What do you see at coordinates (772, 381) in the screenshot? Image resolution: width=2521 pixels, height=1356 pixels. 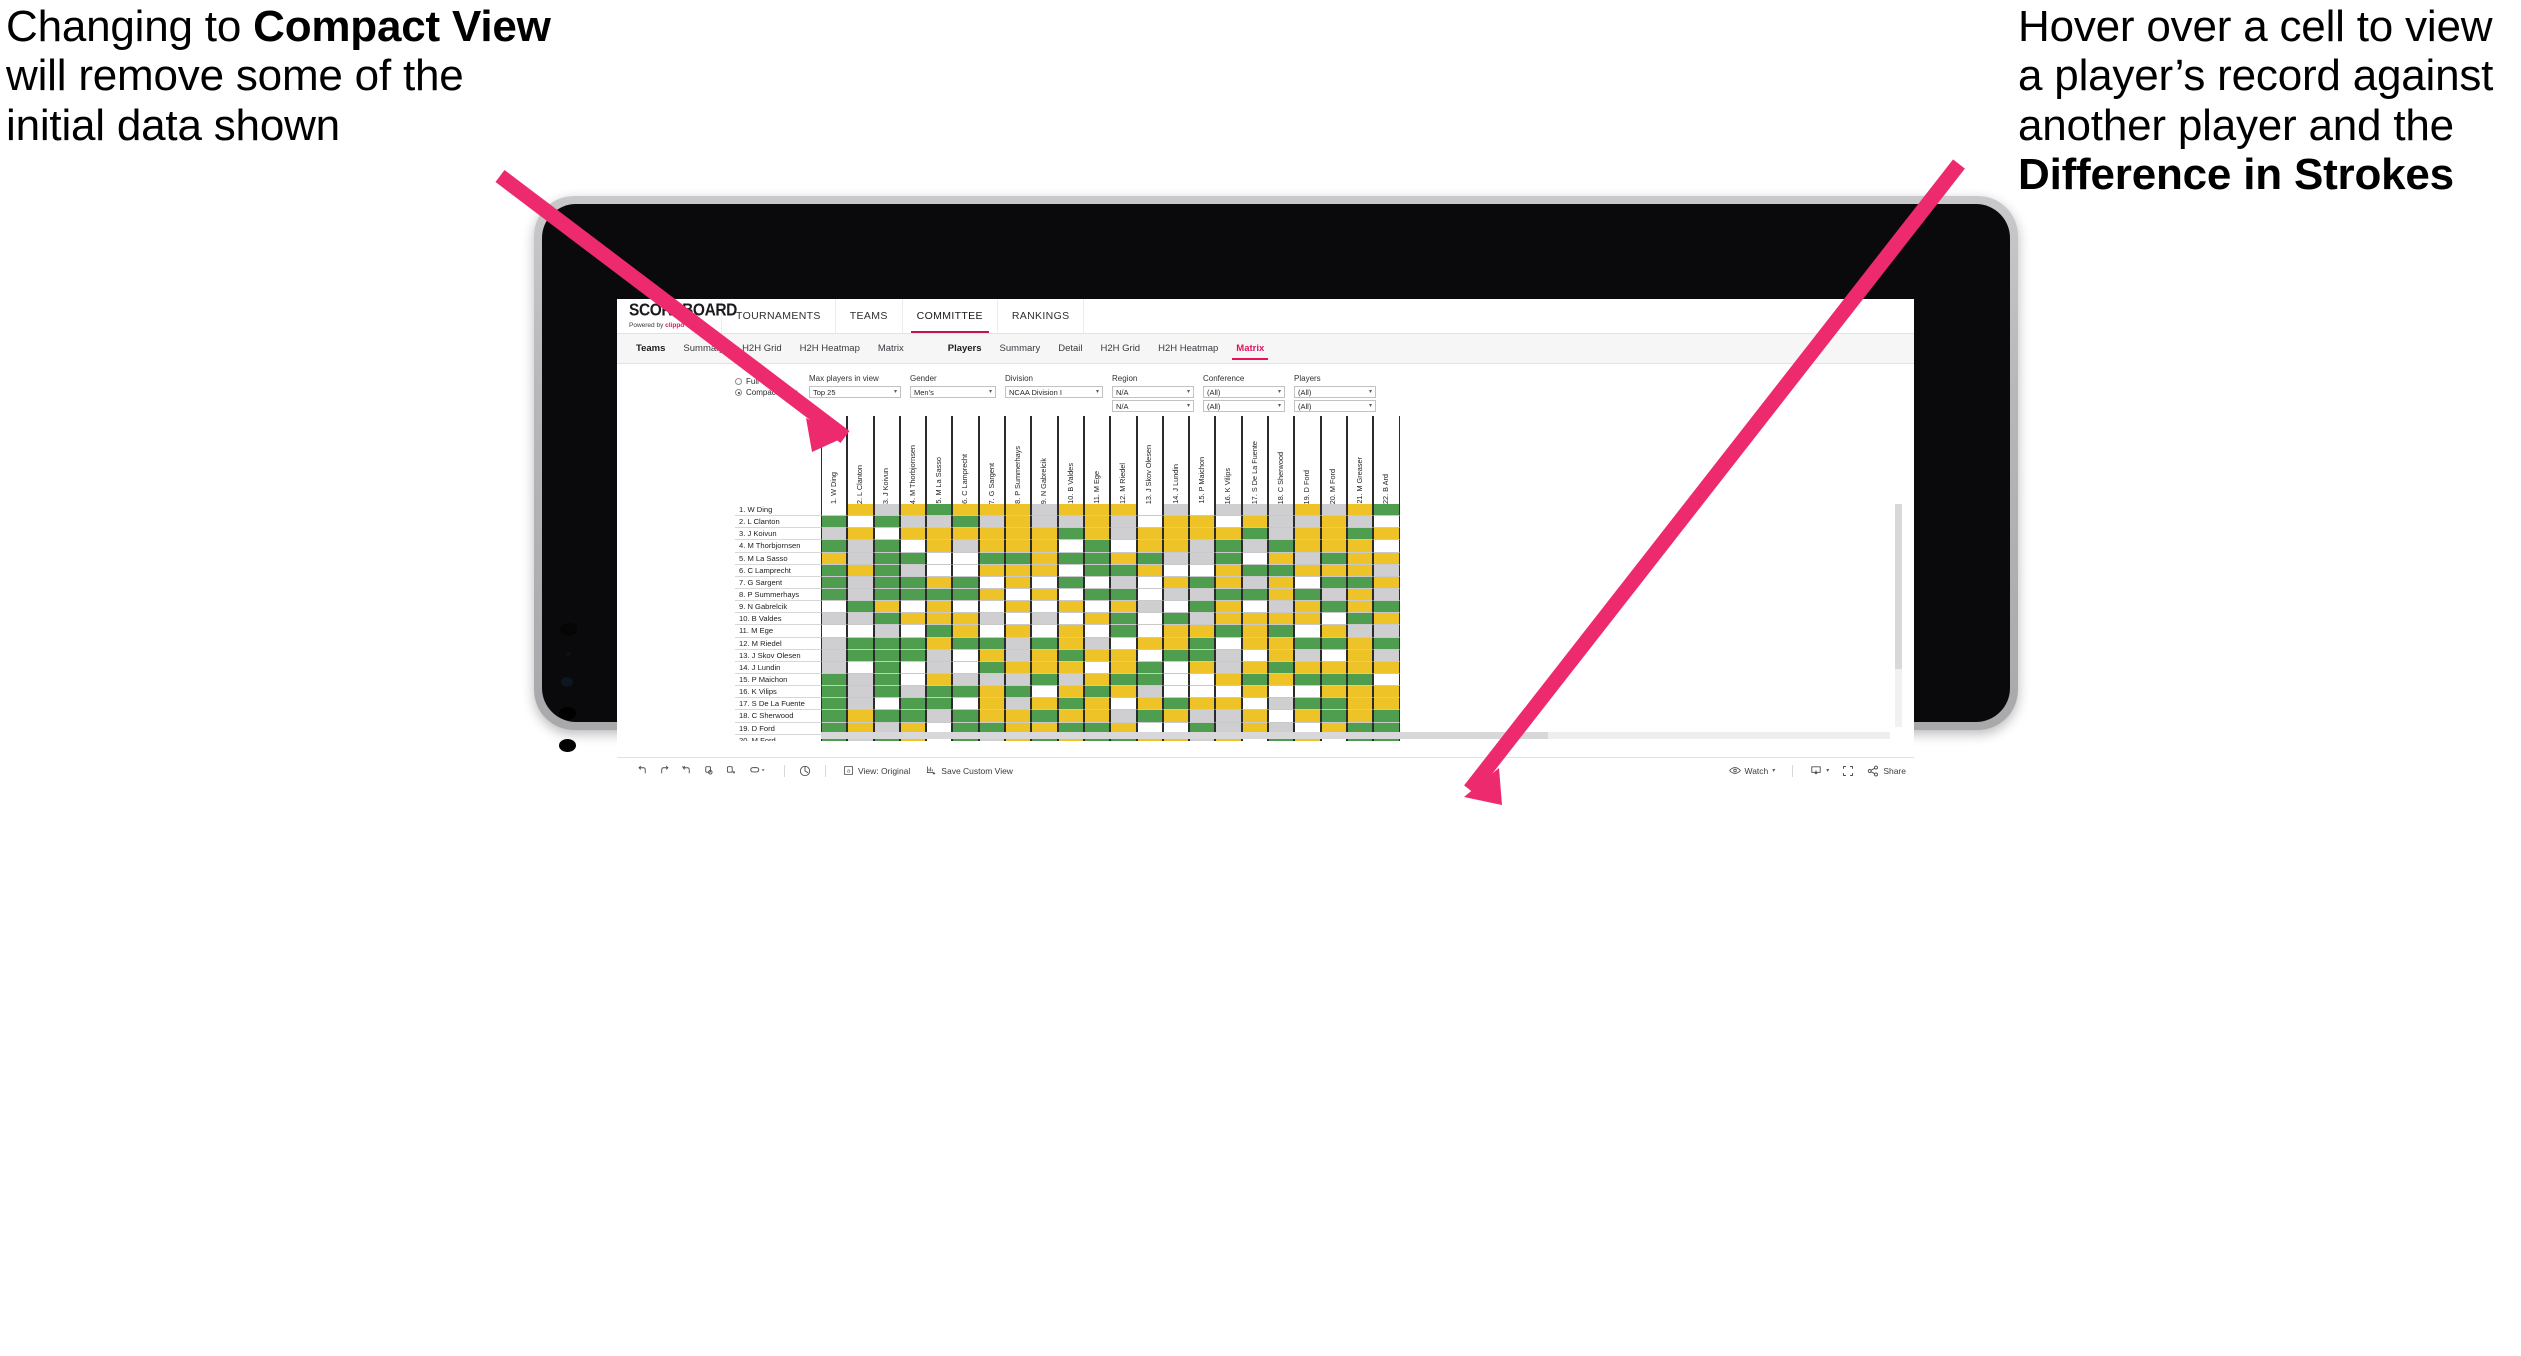 I see `radio-full-view: Full View` at bounding box center [772, 381].